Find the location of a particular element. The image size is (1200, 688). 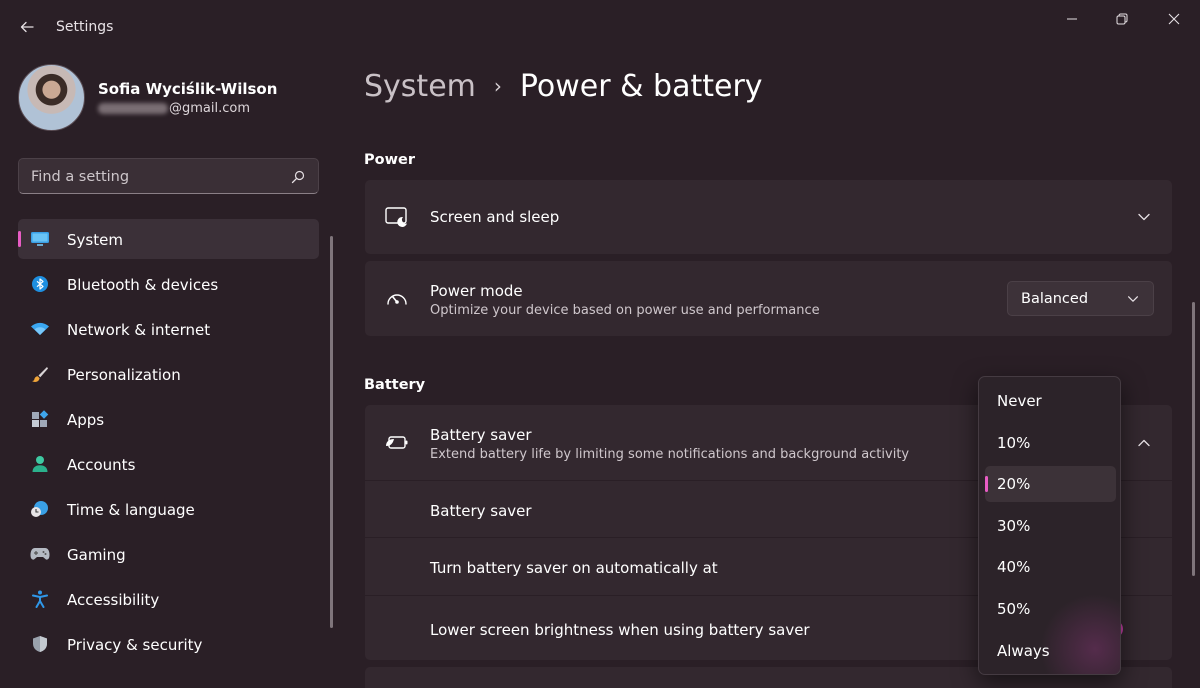

sidebar-item-apps: Apps is located at coordinates (168, 419).